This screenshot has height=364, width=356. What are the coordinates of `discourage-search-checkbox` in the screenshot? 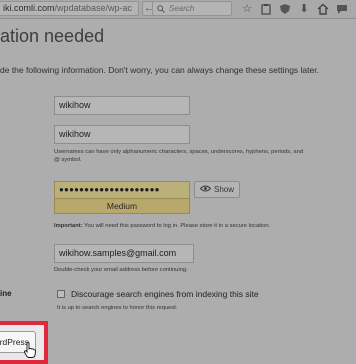 It's located at (61, 294).